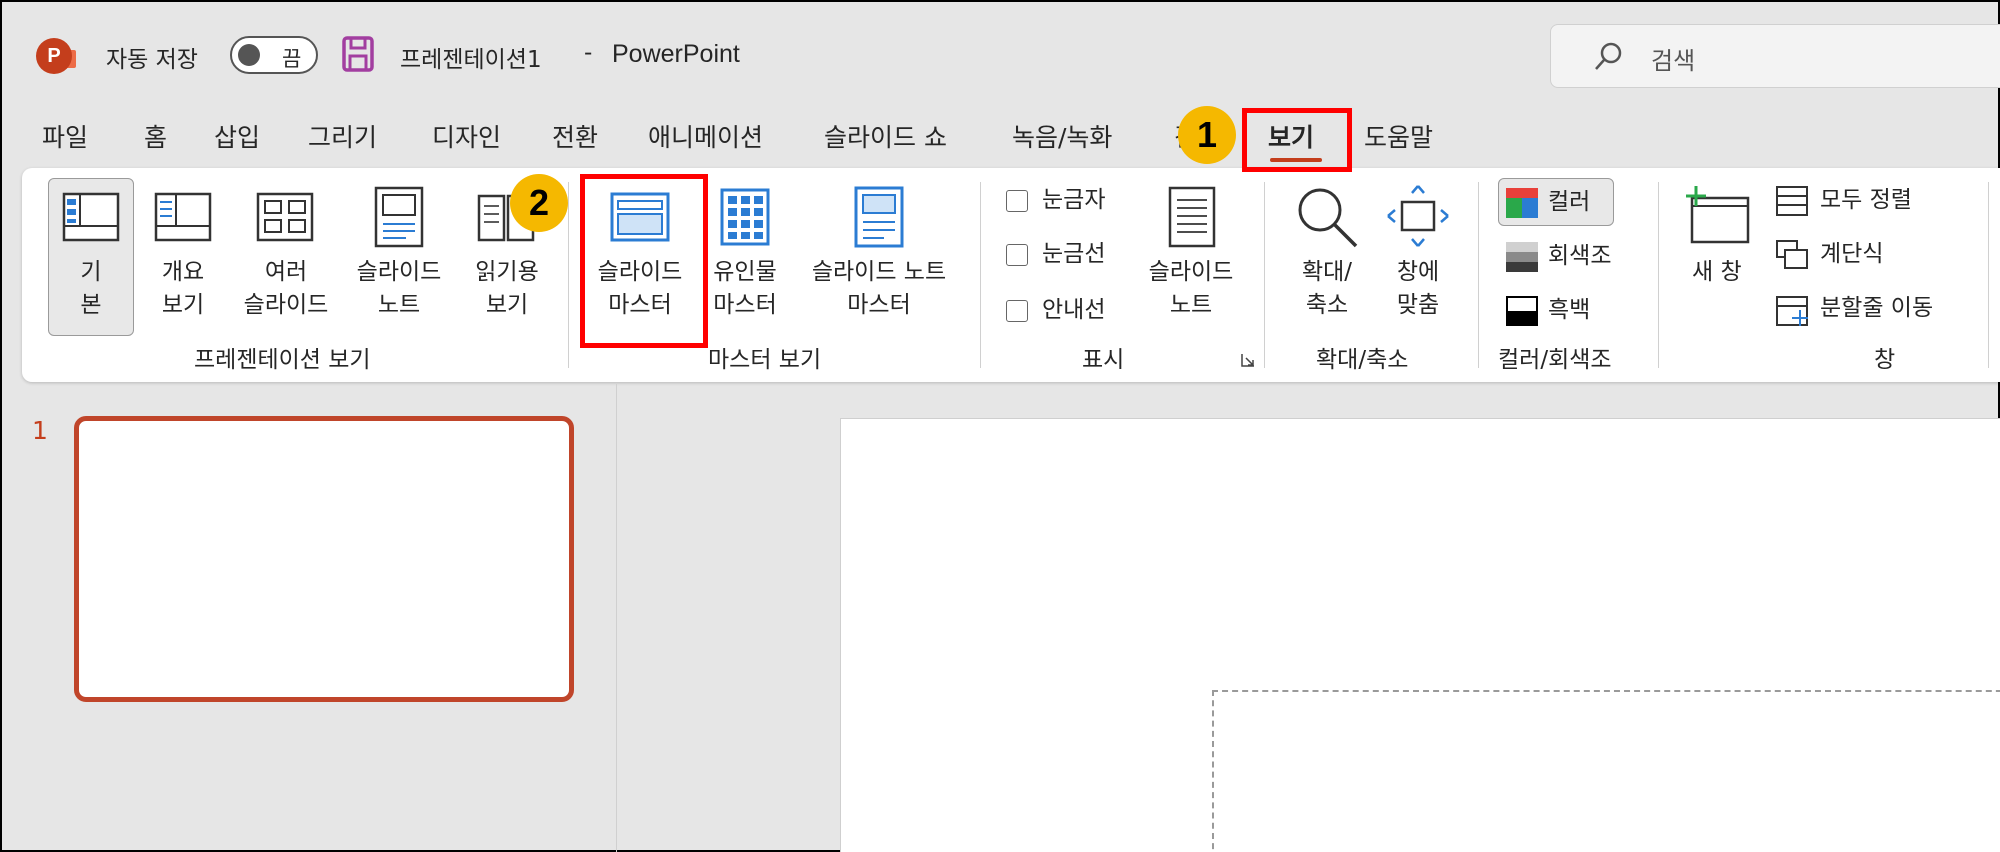 The height and width of the screenshot is (852, 2000). Describe the element at coordinates (616, 618) in the screenshot. I see `thumbnail-pane-divider` at that location.